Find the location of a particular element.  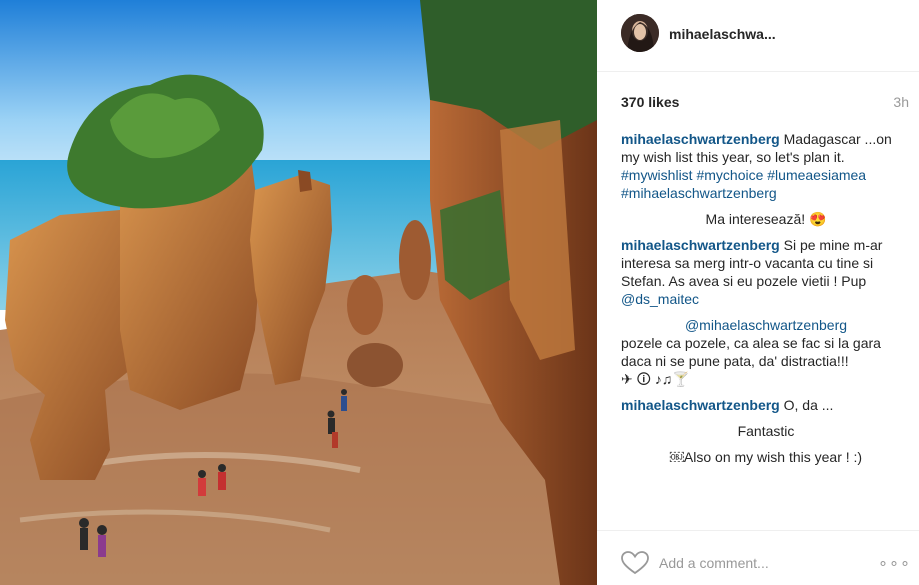

comment: ￼Also on my wish this year ! :) is located at coordinates (766, 457).